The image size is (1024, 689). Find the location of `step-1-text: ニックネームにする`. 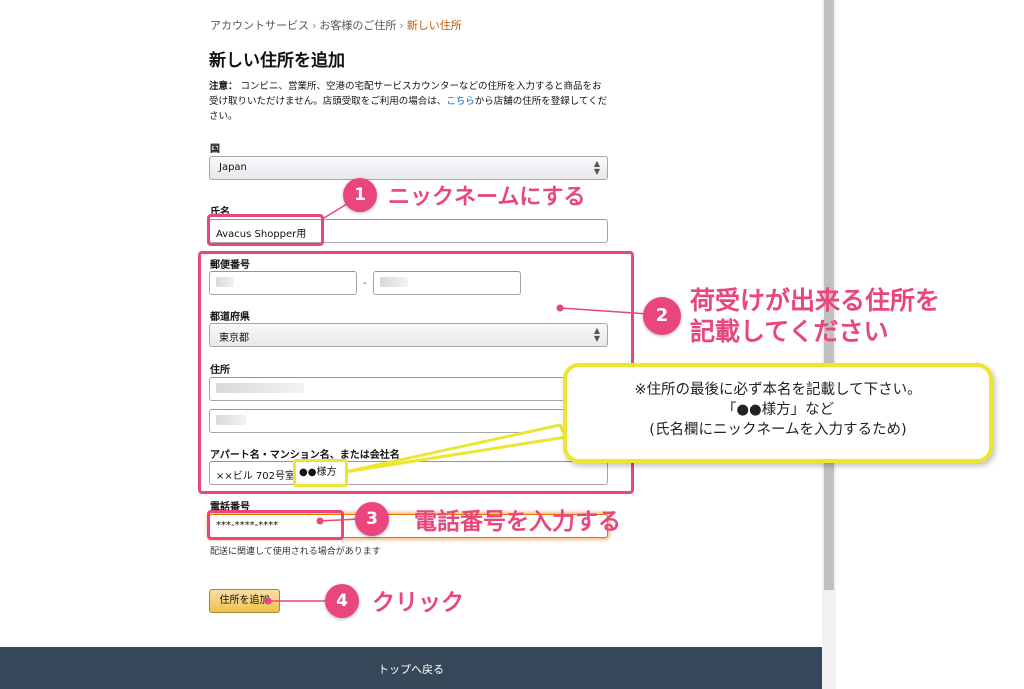

step-1-text: ニックネームにする is located at coordinates (487, 197).